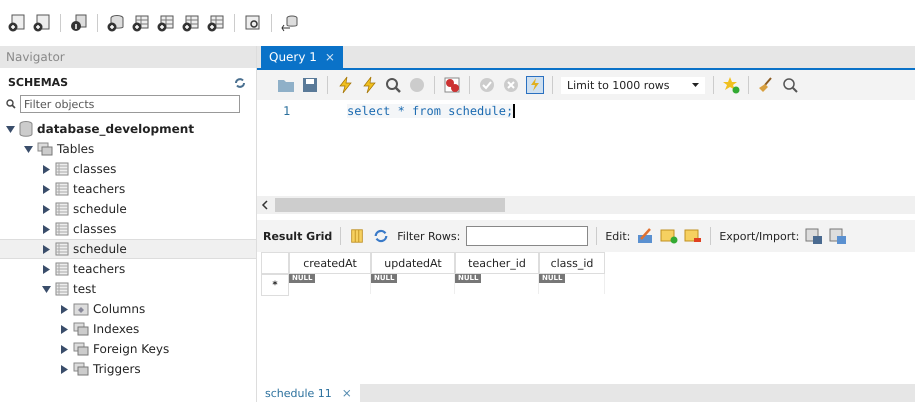  Describe the element at coordinates (431, 111) in the screenshot. I see `sql-code: select * from schedule;` at that location.